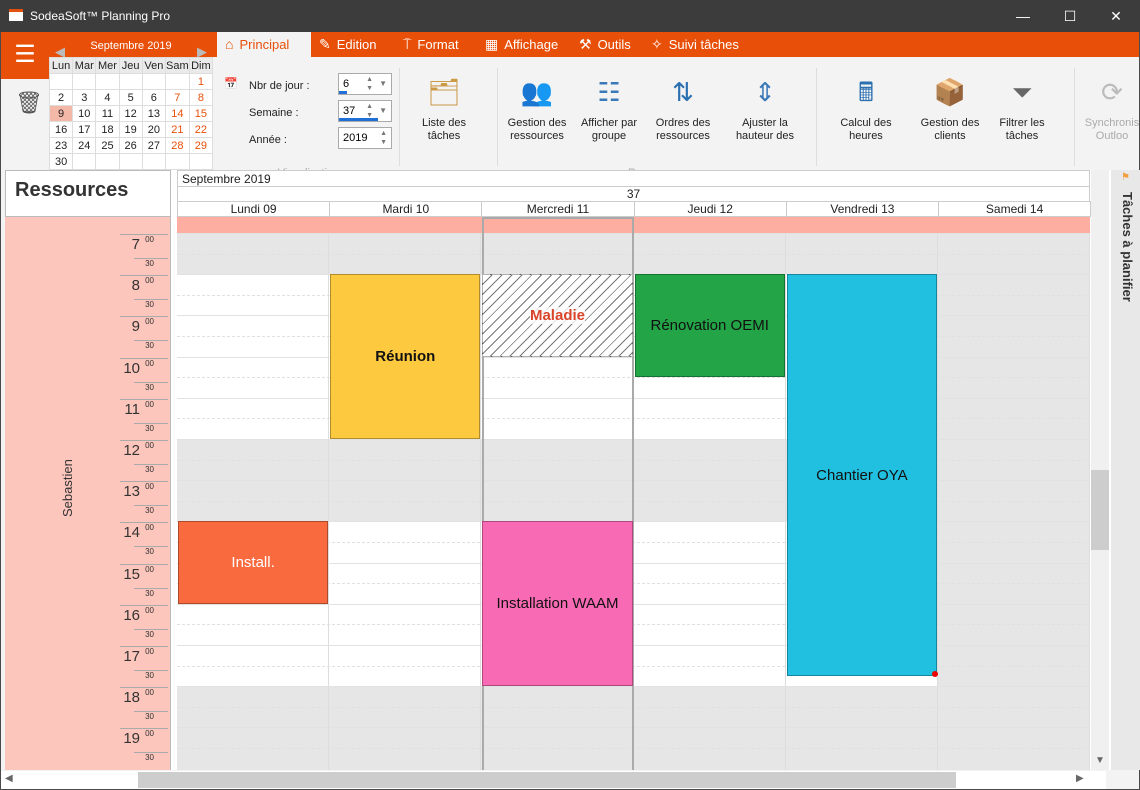 The width and height of the screenshot is (1140, 790). I want to click on event-installation-waam: Installation WAAM, so click(557, 604).